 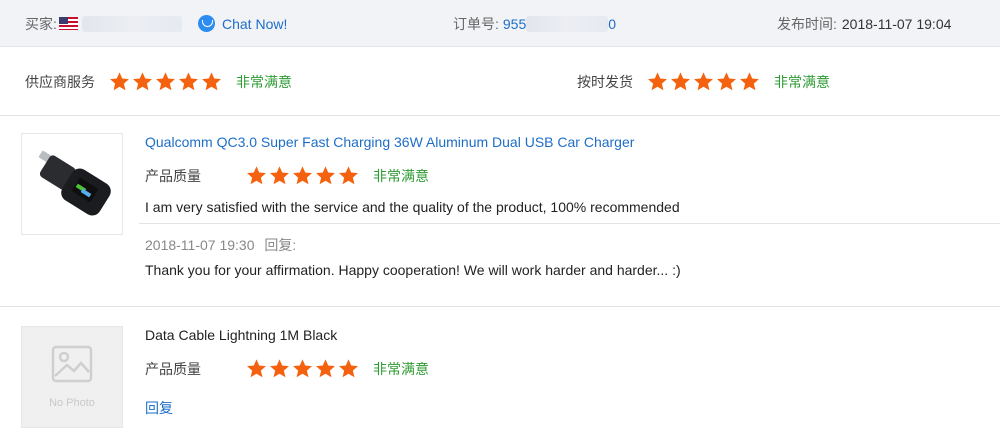 What do you see at coordinates (131, 23) in the screenshot?
I see `buyer-name-redacted` at bounding box center [131, 23].